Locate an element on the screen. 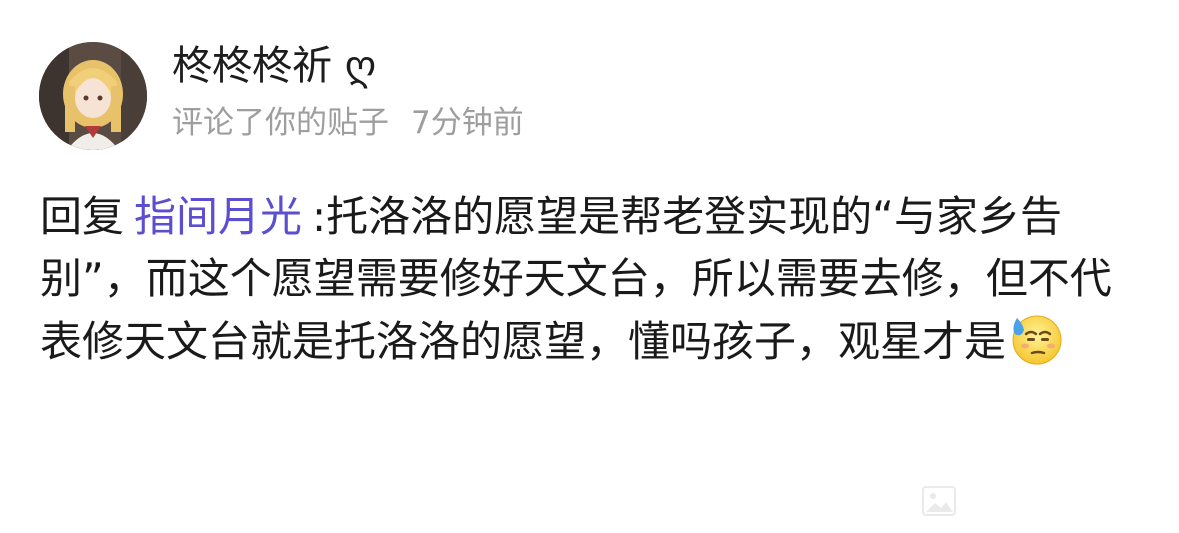 The image size is (1179, 533). reply-prefix: 回复 is located at coordinates (82, 216).